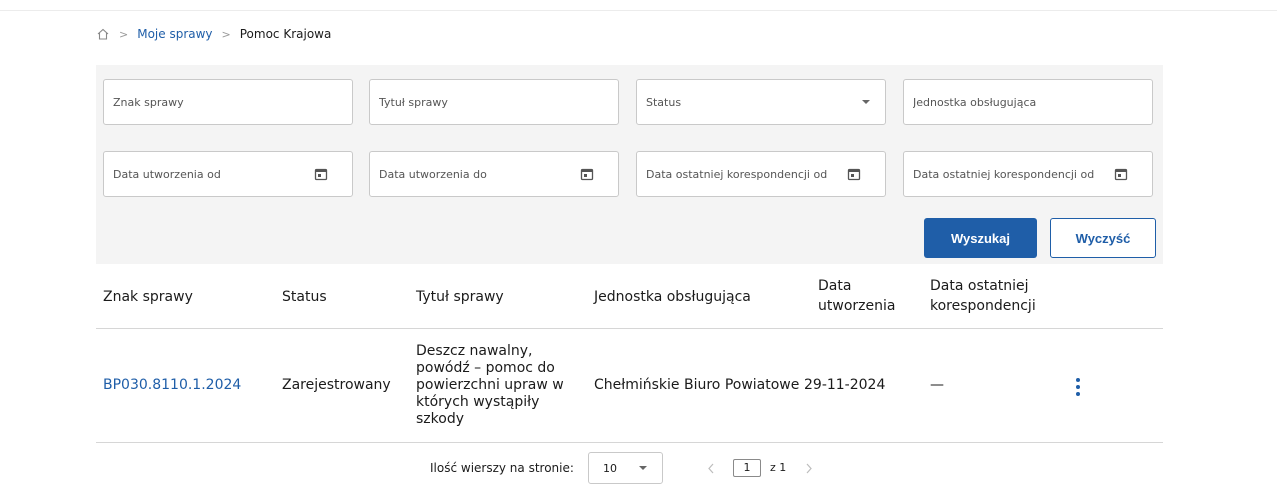  I want to click on breadcrumb-current: Pomoc Krajowa, so click(285, 34).